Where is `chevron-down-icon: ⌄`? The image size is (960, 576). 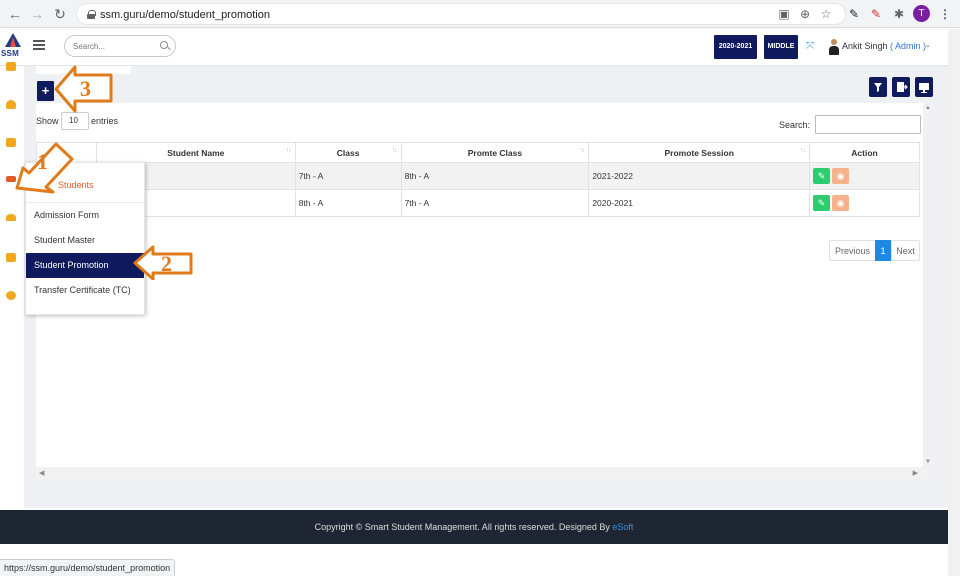 chevron-down-icon: ⌄ is located at coordinates (928, 45).